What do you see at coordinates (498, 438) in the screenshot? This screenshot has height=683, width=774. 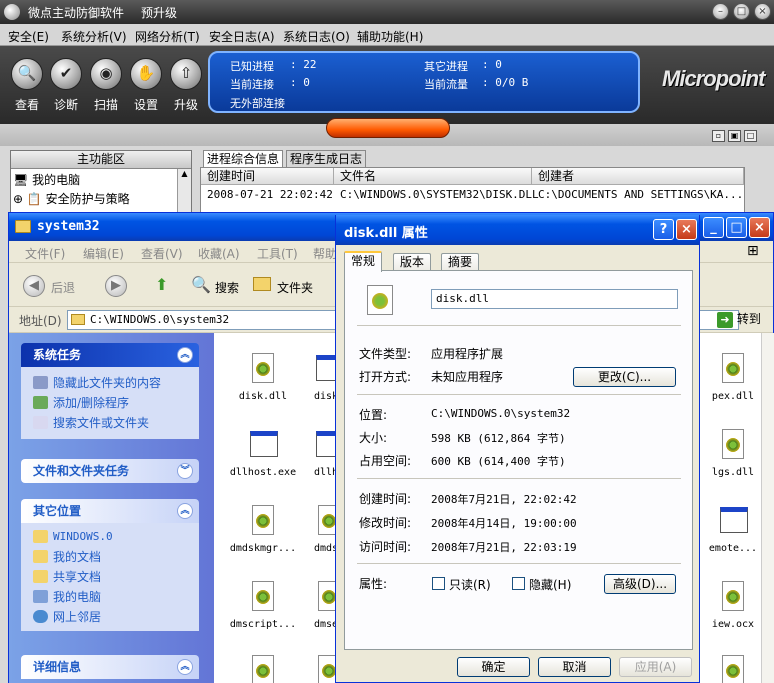 I see `size-value: 598 KB (612,864 字节)` at bounding box center [498, 438].